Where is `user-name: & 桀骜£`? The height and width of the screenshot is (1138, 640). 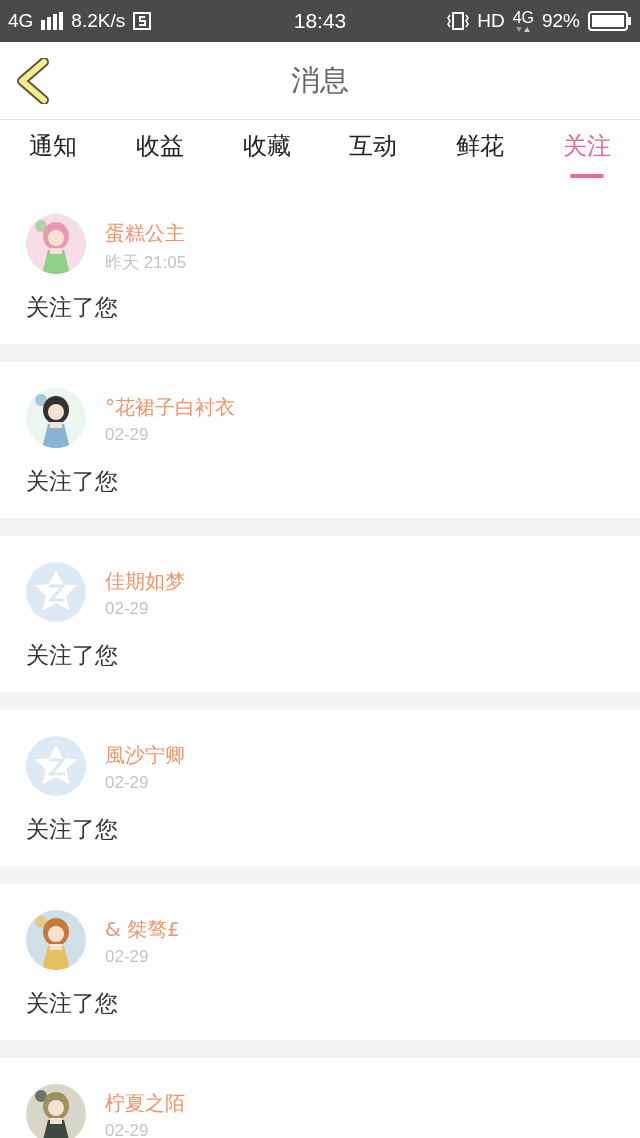
user-name: & 桀骜£ is located at coordinates (142, 929).